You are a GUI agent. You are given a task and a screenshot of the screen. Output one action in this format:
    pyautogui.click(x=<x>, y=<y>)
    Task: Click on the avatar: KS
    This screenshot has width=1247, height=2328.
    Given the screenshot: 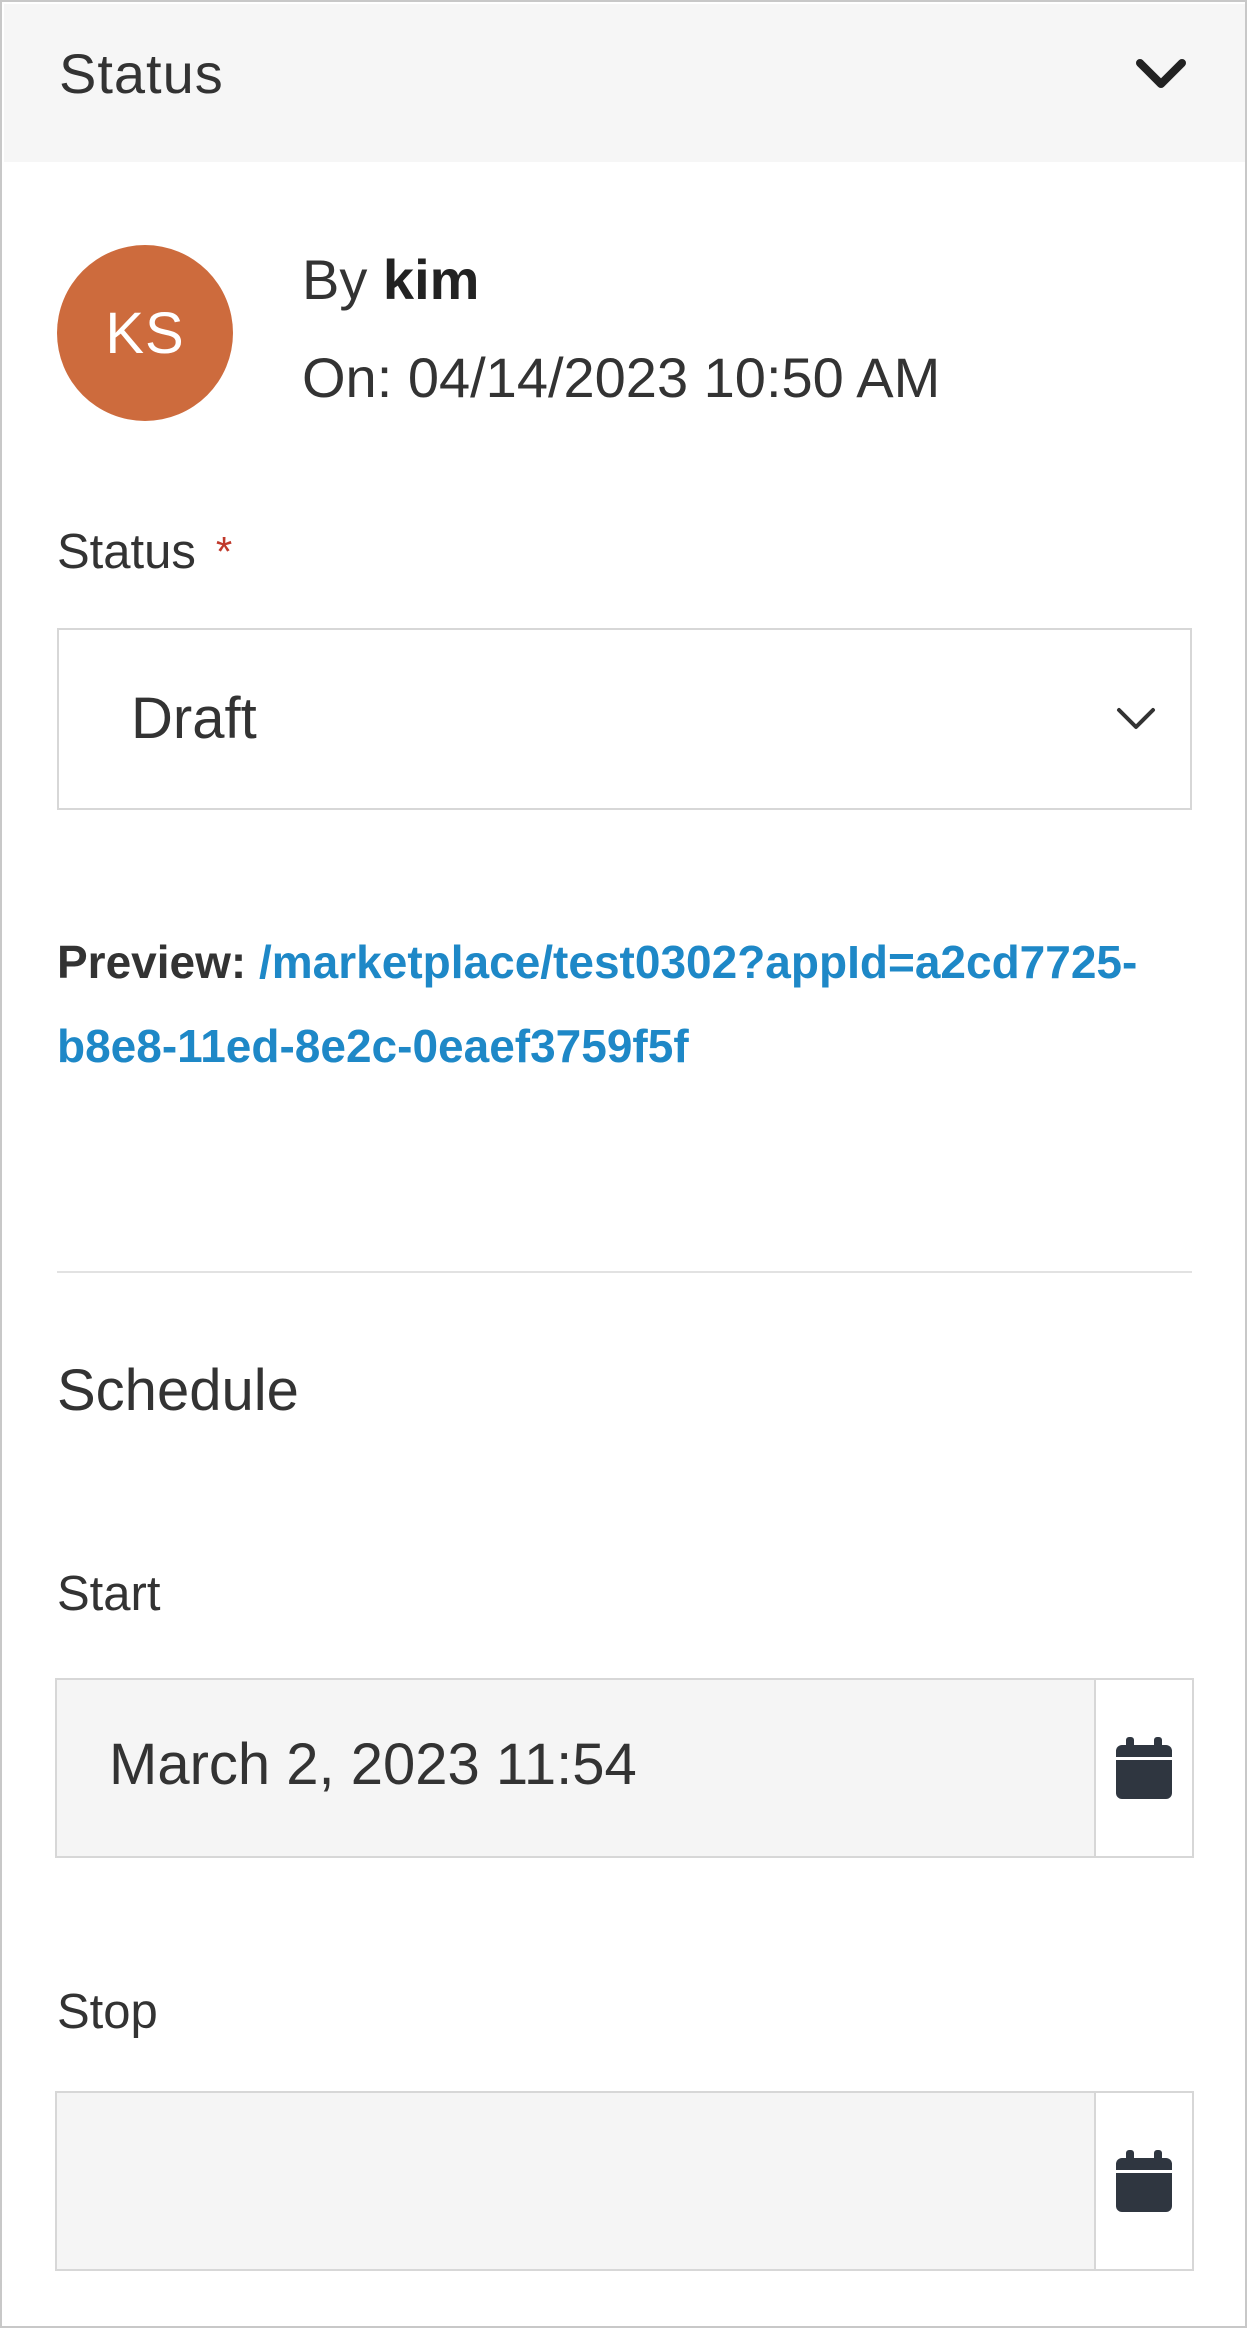 What is the action you would take?
    pyautogui.click(x=145, y=333)
    